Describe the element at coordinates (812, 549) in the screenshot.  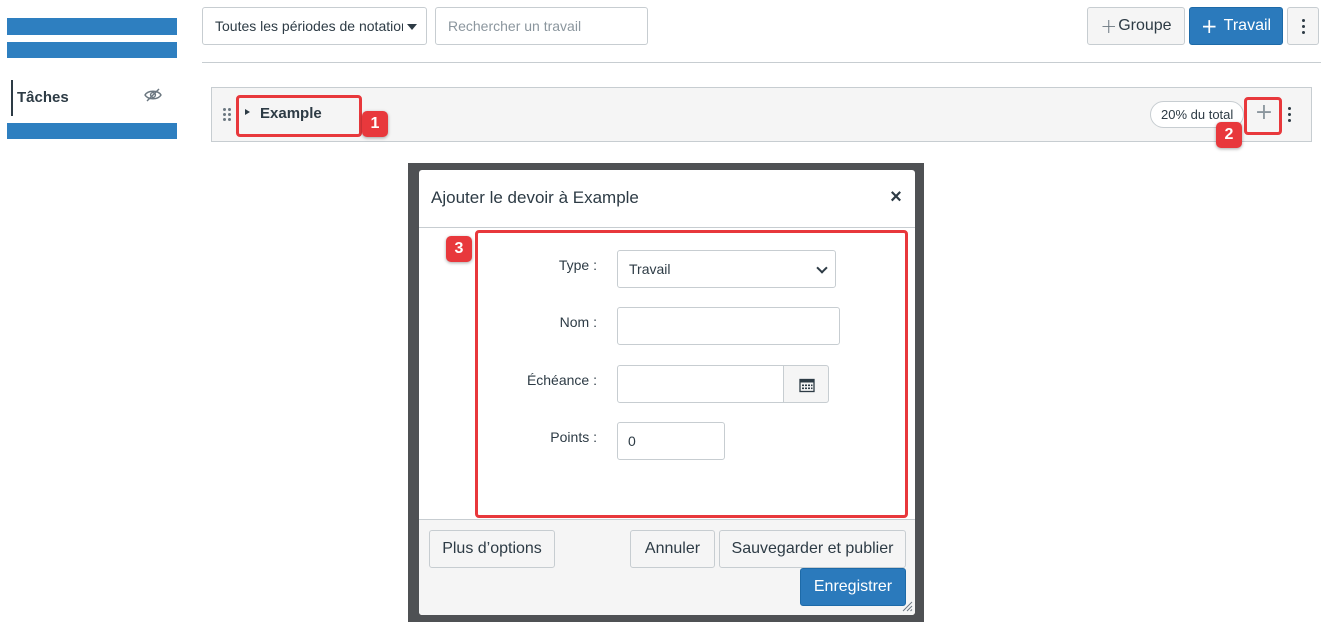
I see `save-and-publish-button: Sauvegarder et publier` at that location.